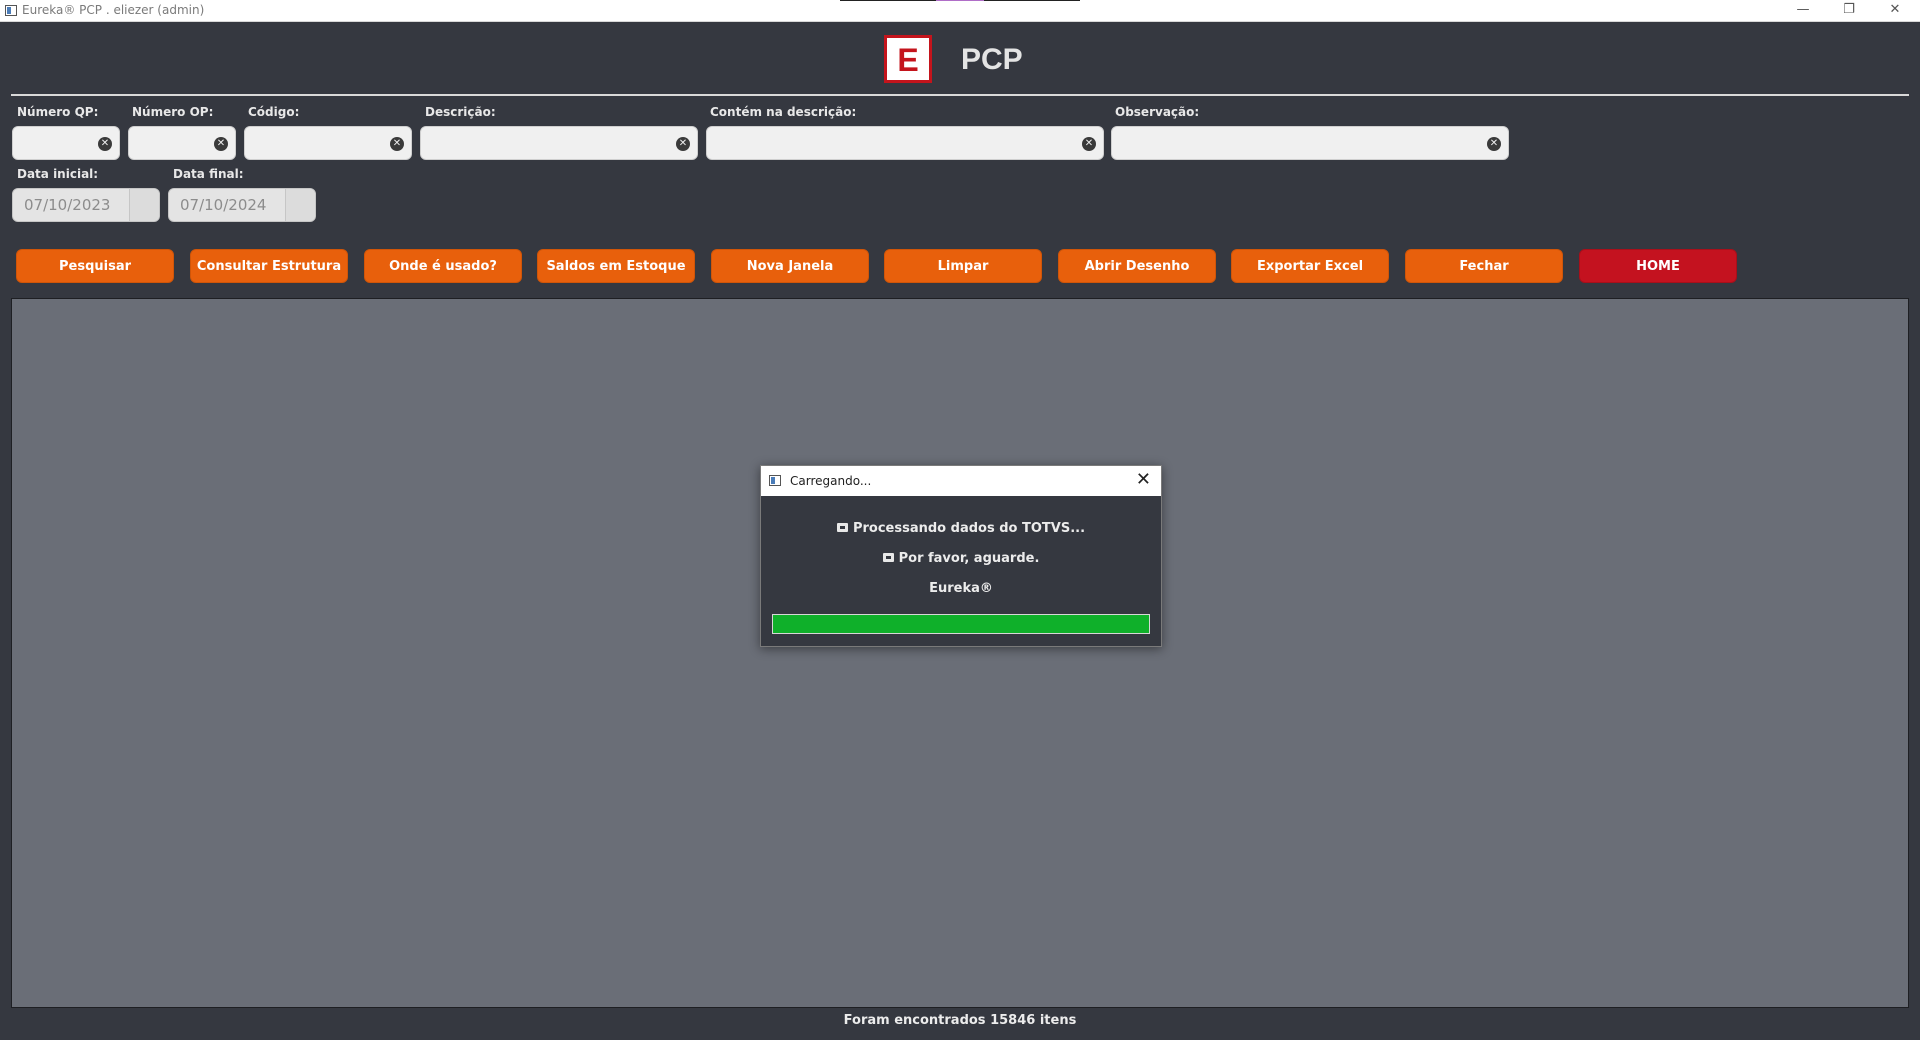 The width and height of the screenshot is (1920, 1040). What do you see at coordinates (960, 11) in the screenshot?
I see `window-title-bar: Eureka® PCP . eliezer (admin) — ❐ ✕` at bounding box center [960, 11].